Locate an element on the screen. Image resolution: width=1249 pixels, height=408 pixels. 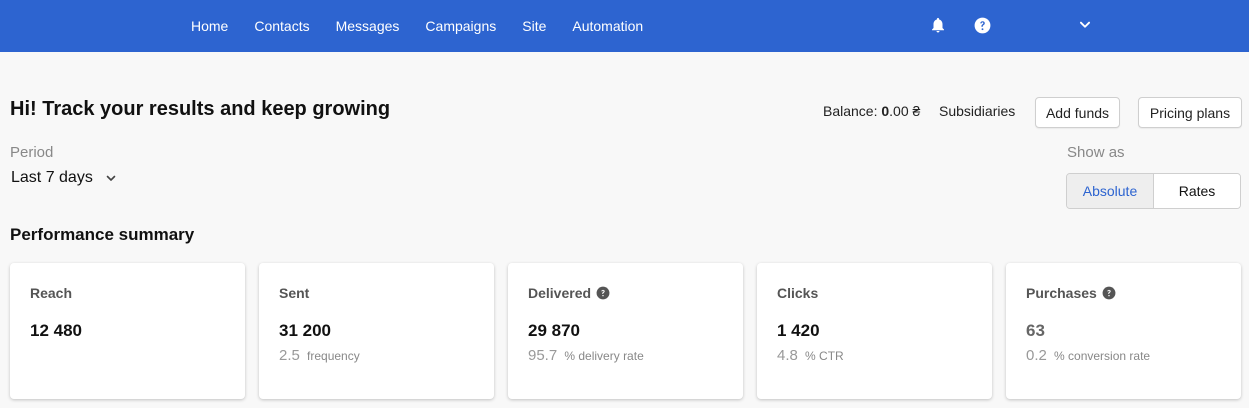
show-as-label: Show as is located at coordinates (1096, 152).